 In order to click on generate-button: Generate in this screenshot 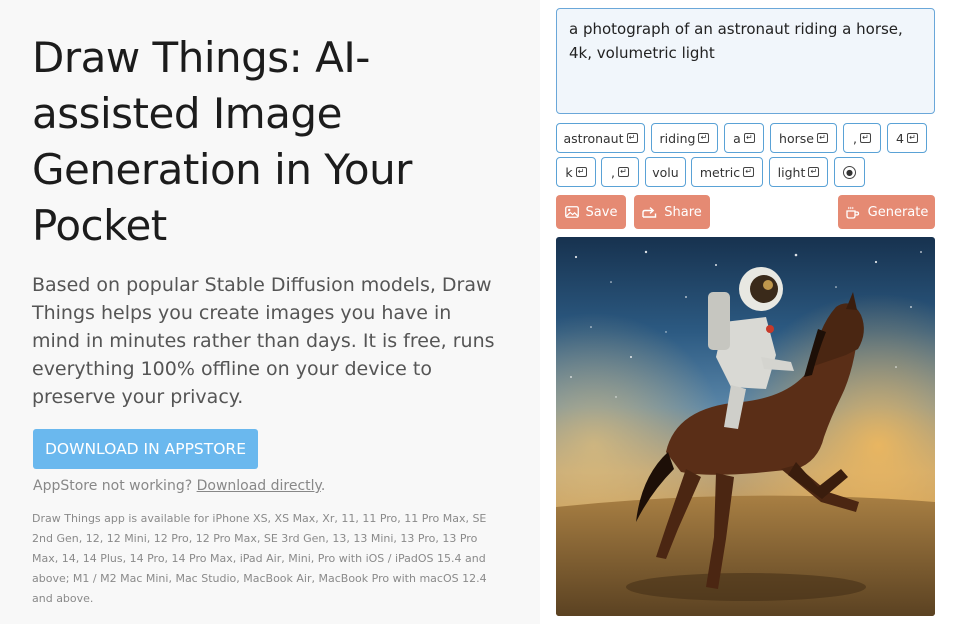, I will do `click(886, 212)`.